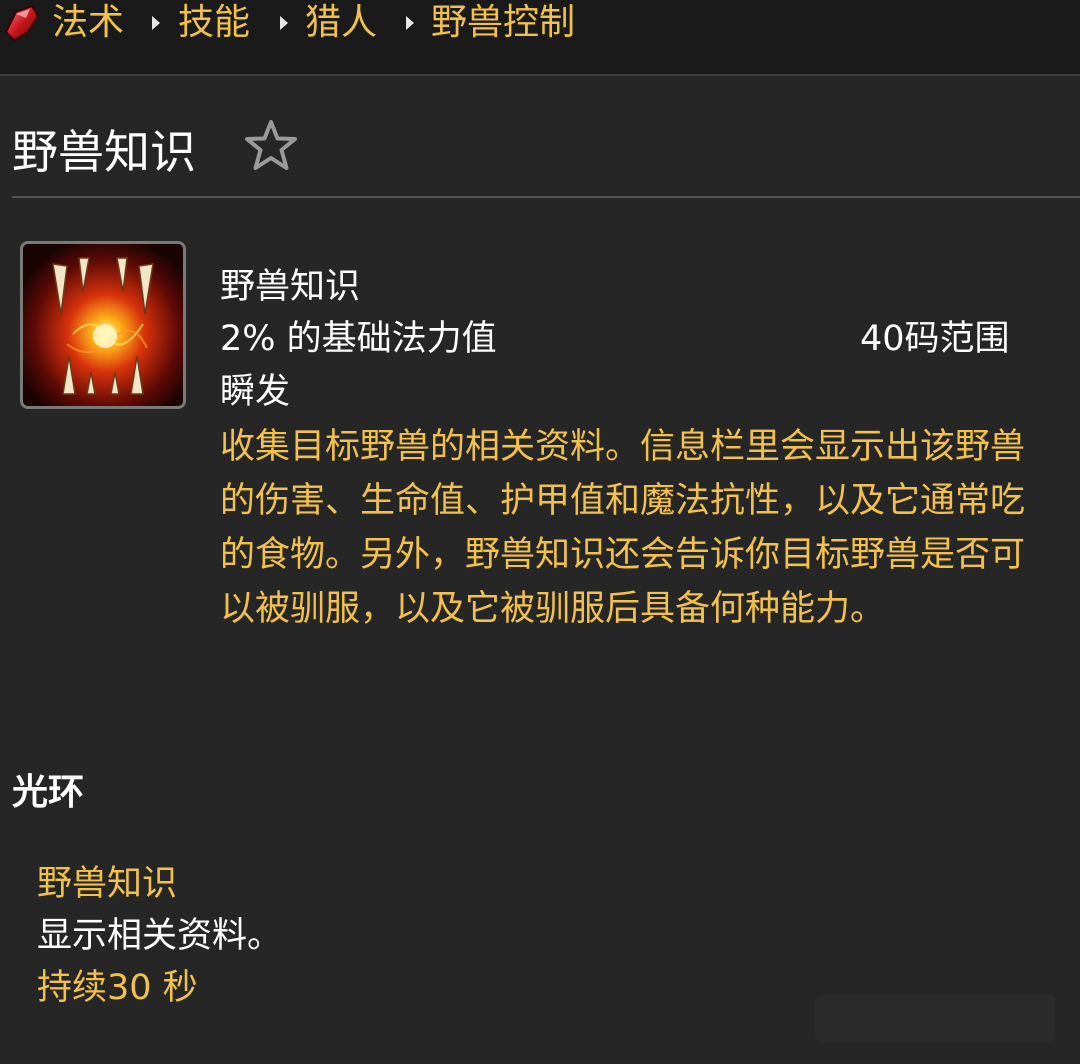 The image size is (1080, 1064). What do you see at coordinates (935, 339) in the screenshot?
I see `tooltip-range: 40码范围` at bounding box center [935, 339].